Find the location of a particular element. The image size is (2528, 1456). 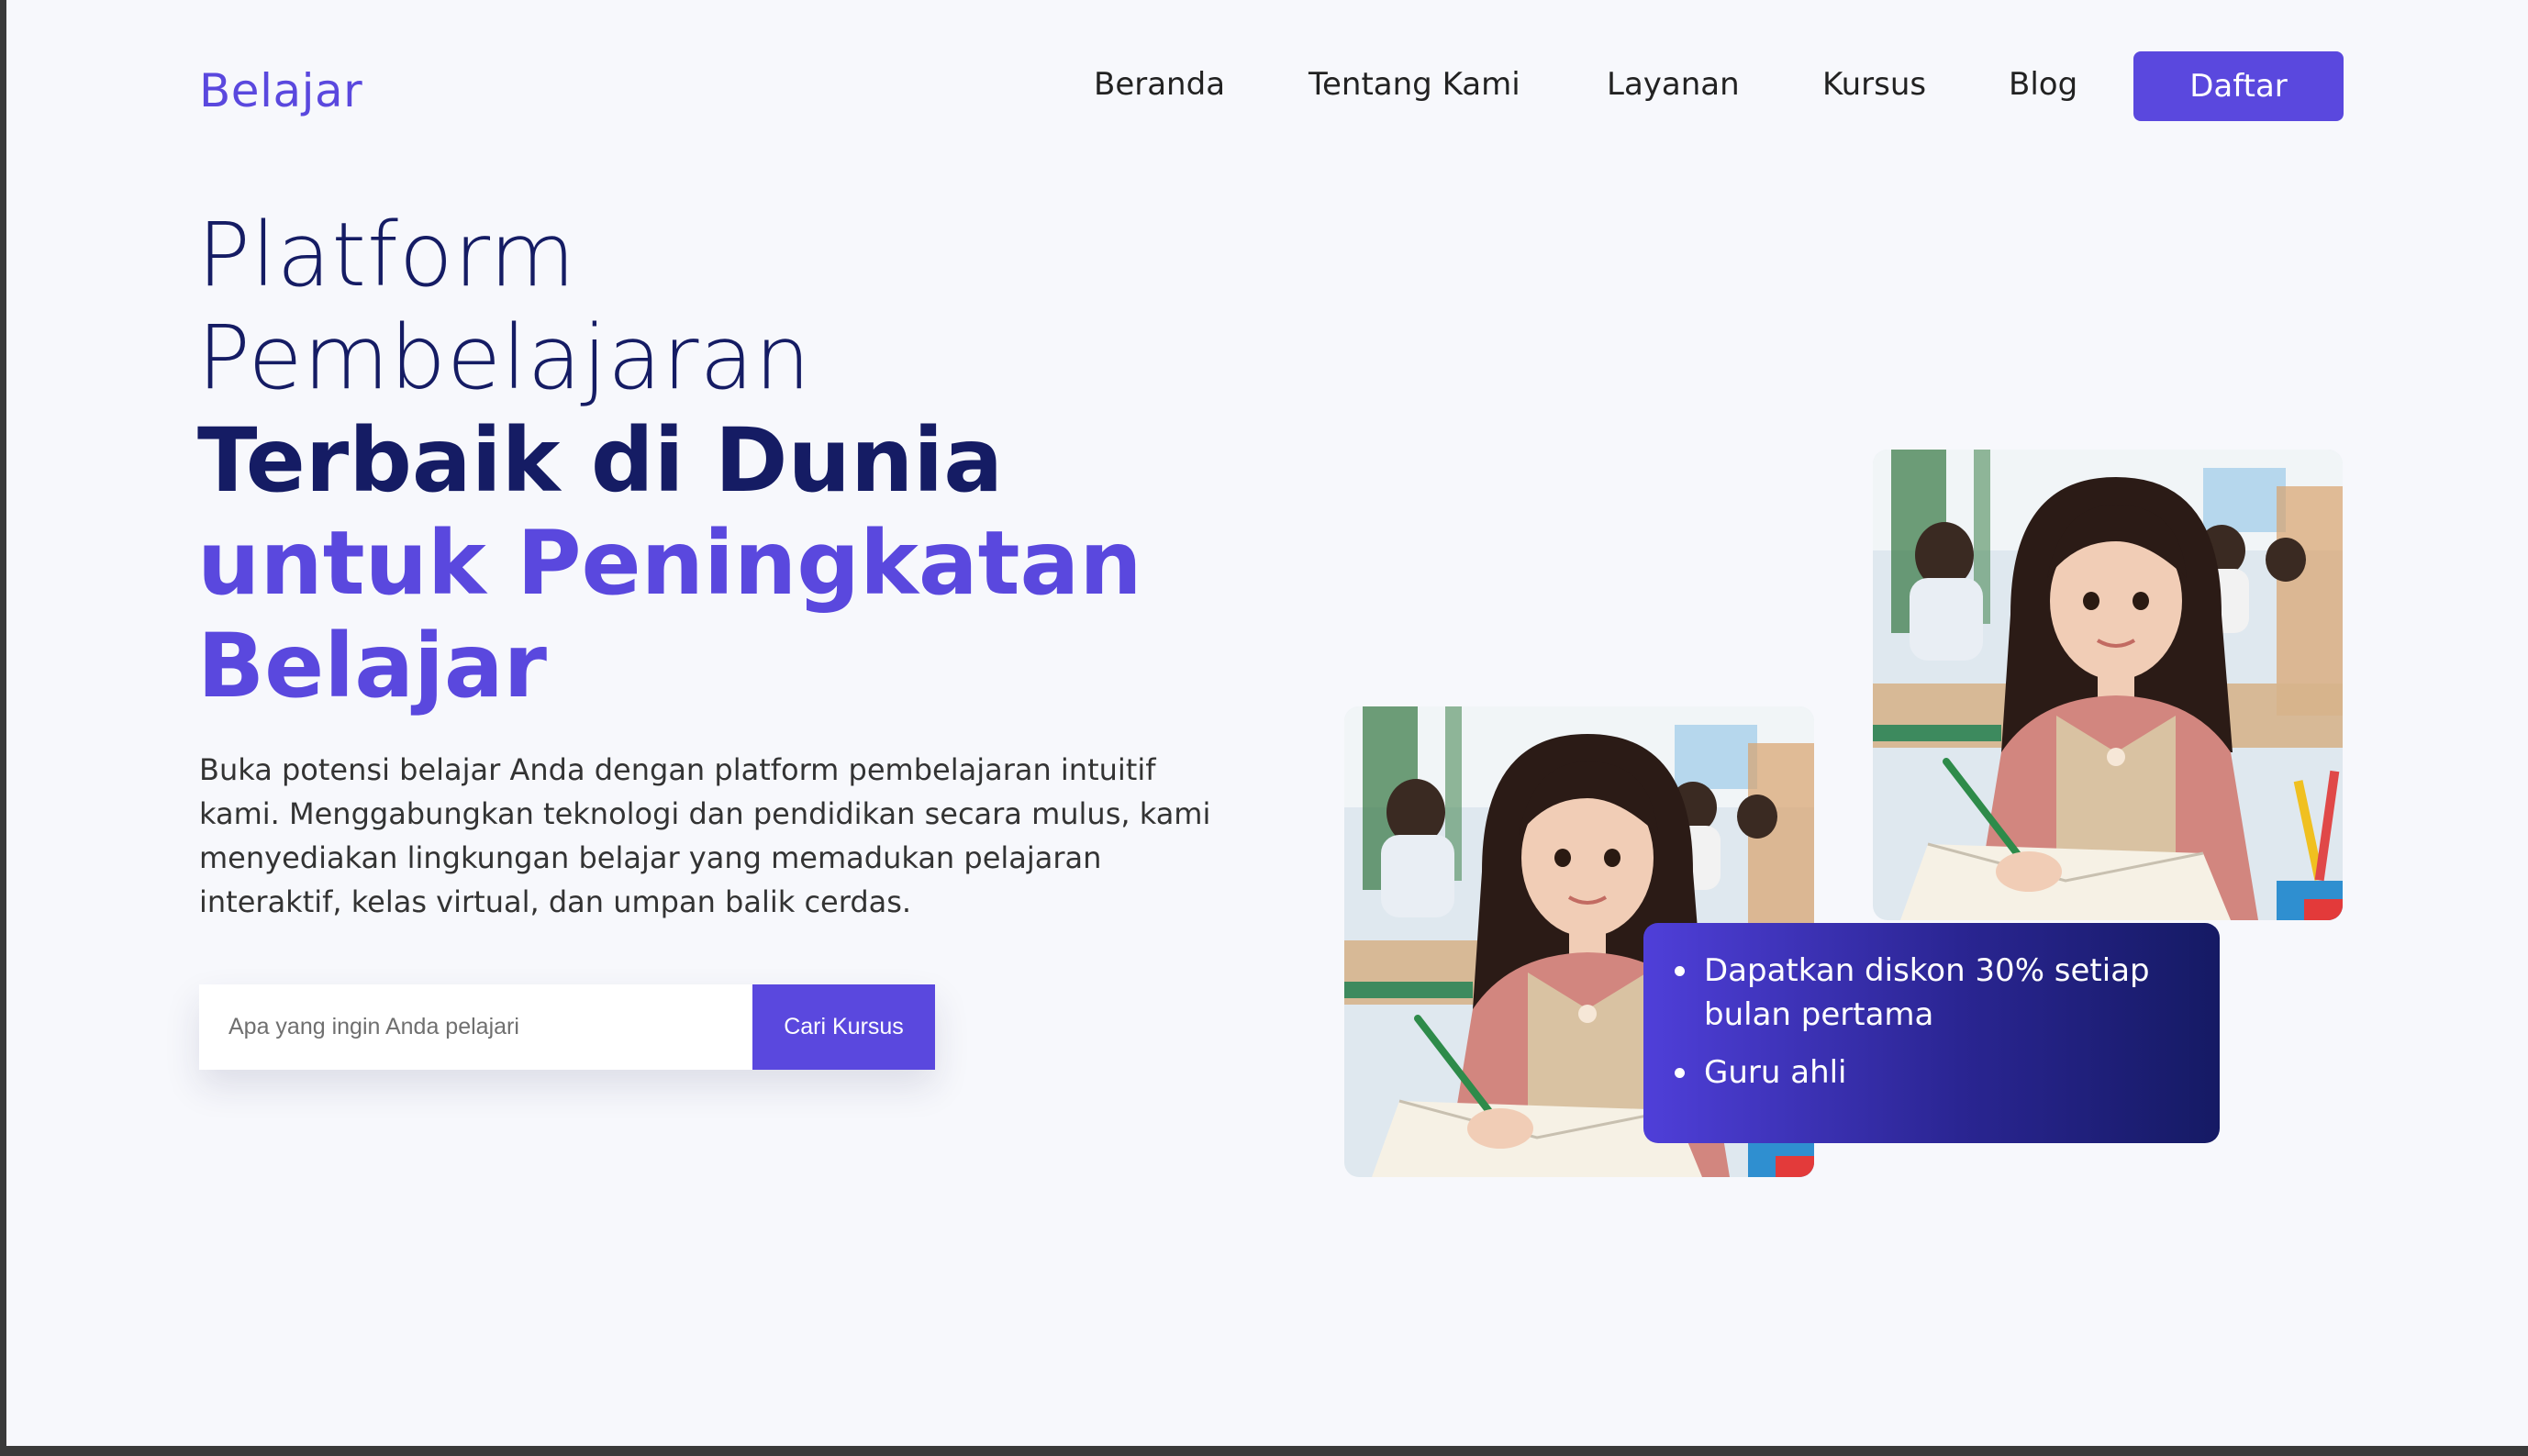

promo-item: Dapatkan diskon 30% setiap bulan pertama is located at coordinates (1929, 993).